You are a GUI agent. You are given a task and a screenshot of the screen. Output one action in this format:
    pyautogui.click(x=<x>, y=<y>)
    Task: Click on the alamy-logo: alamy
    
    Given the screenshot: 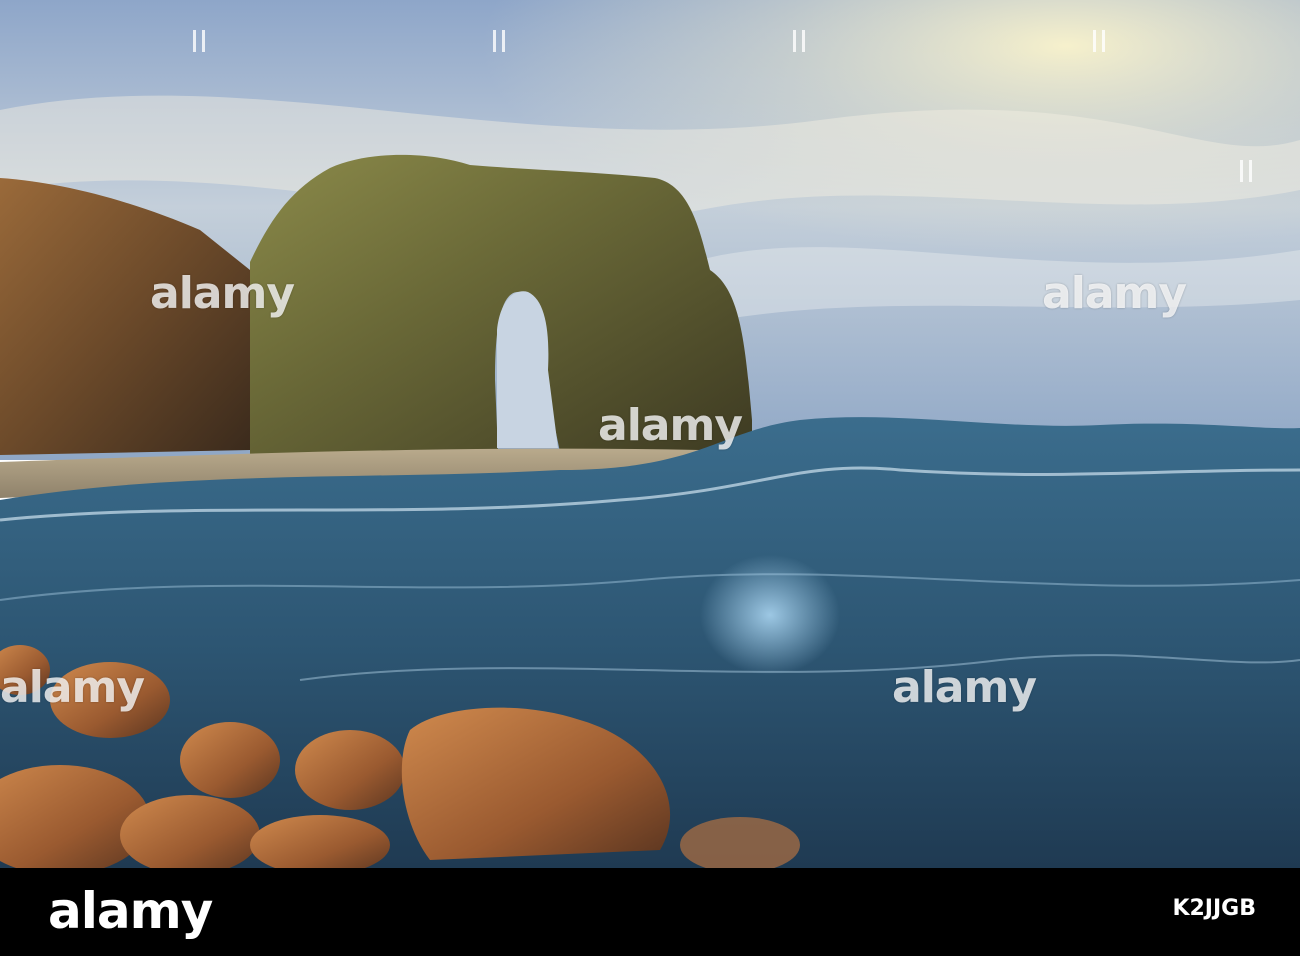 What is the action you would take?
    pyautogui.click(x=130, y=911)
    